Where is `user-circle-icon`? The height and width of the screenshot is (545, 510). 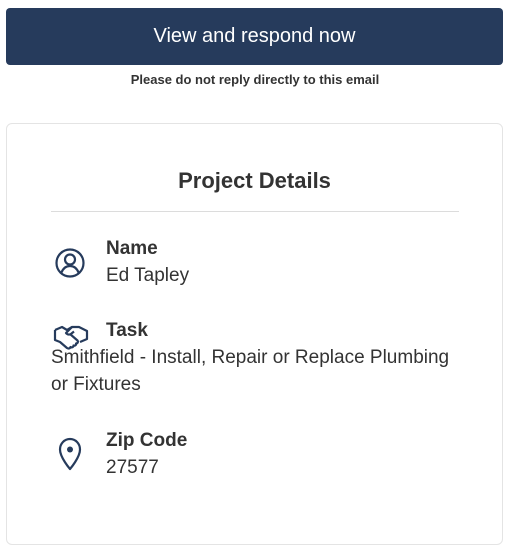 user-circle-icon is located at coordinates (78, 262).